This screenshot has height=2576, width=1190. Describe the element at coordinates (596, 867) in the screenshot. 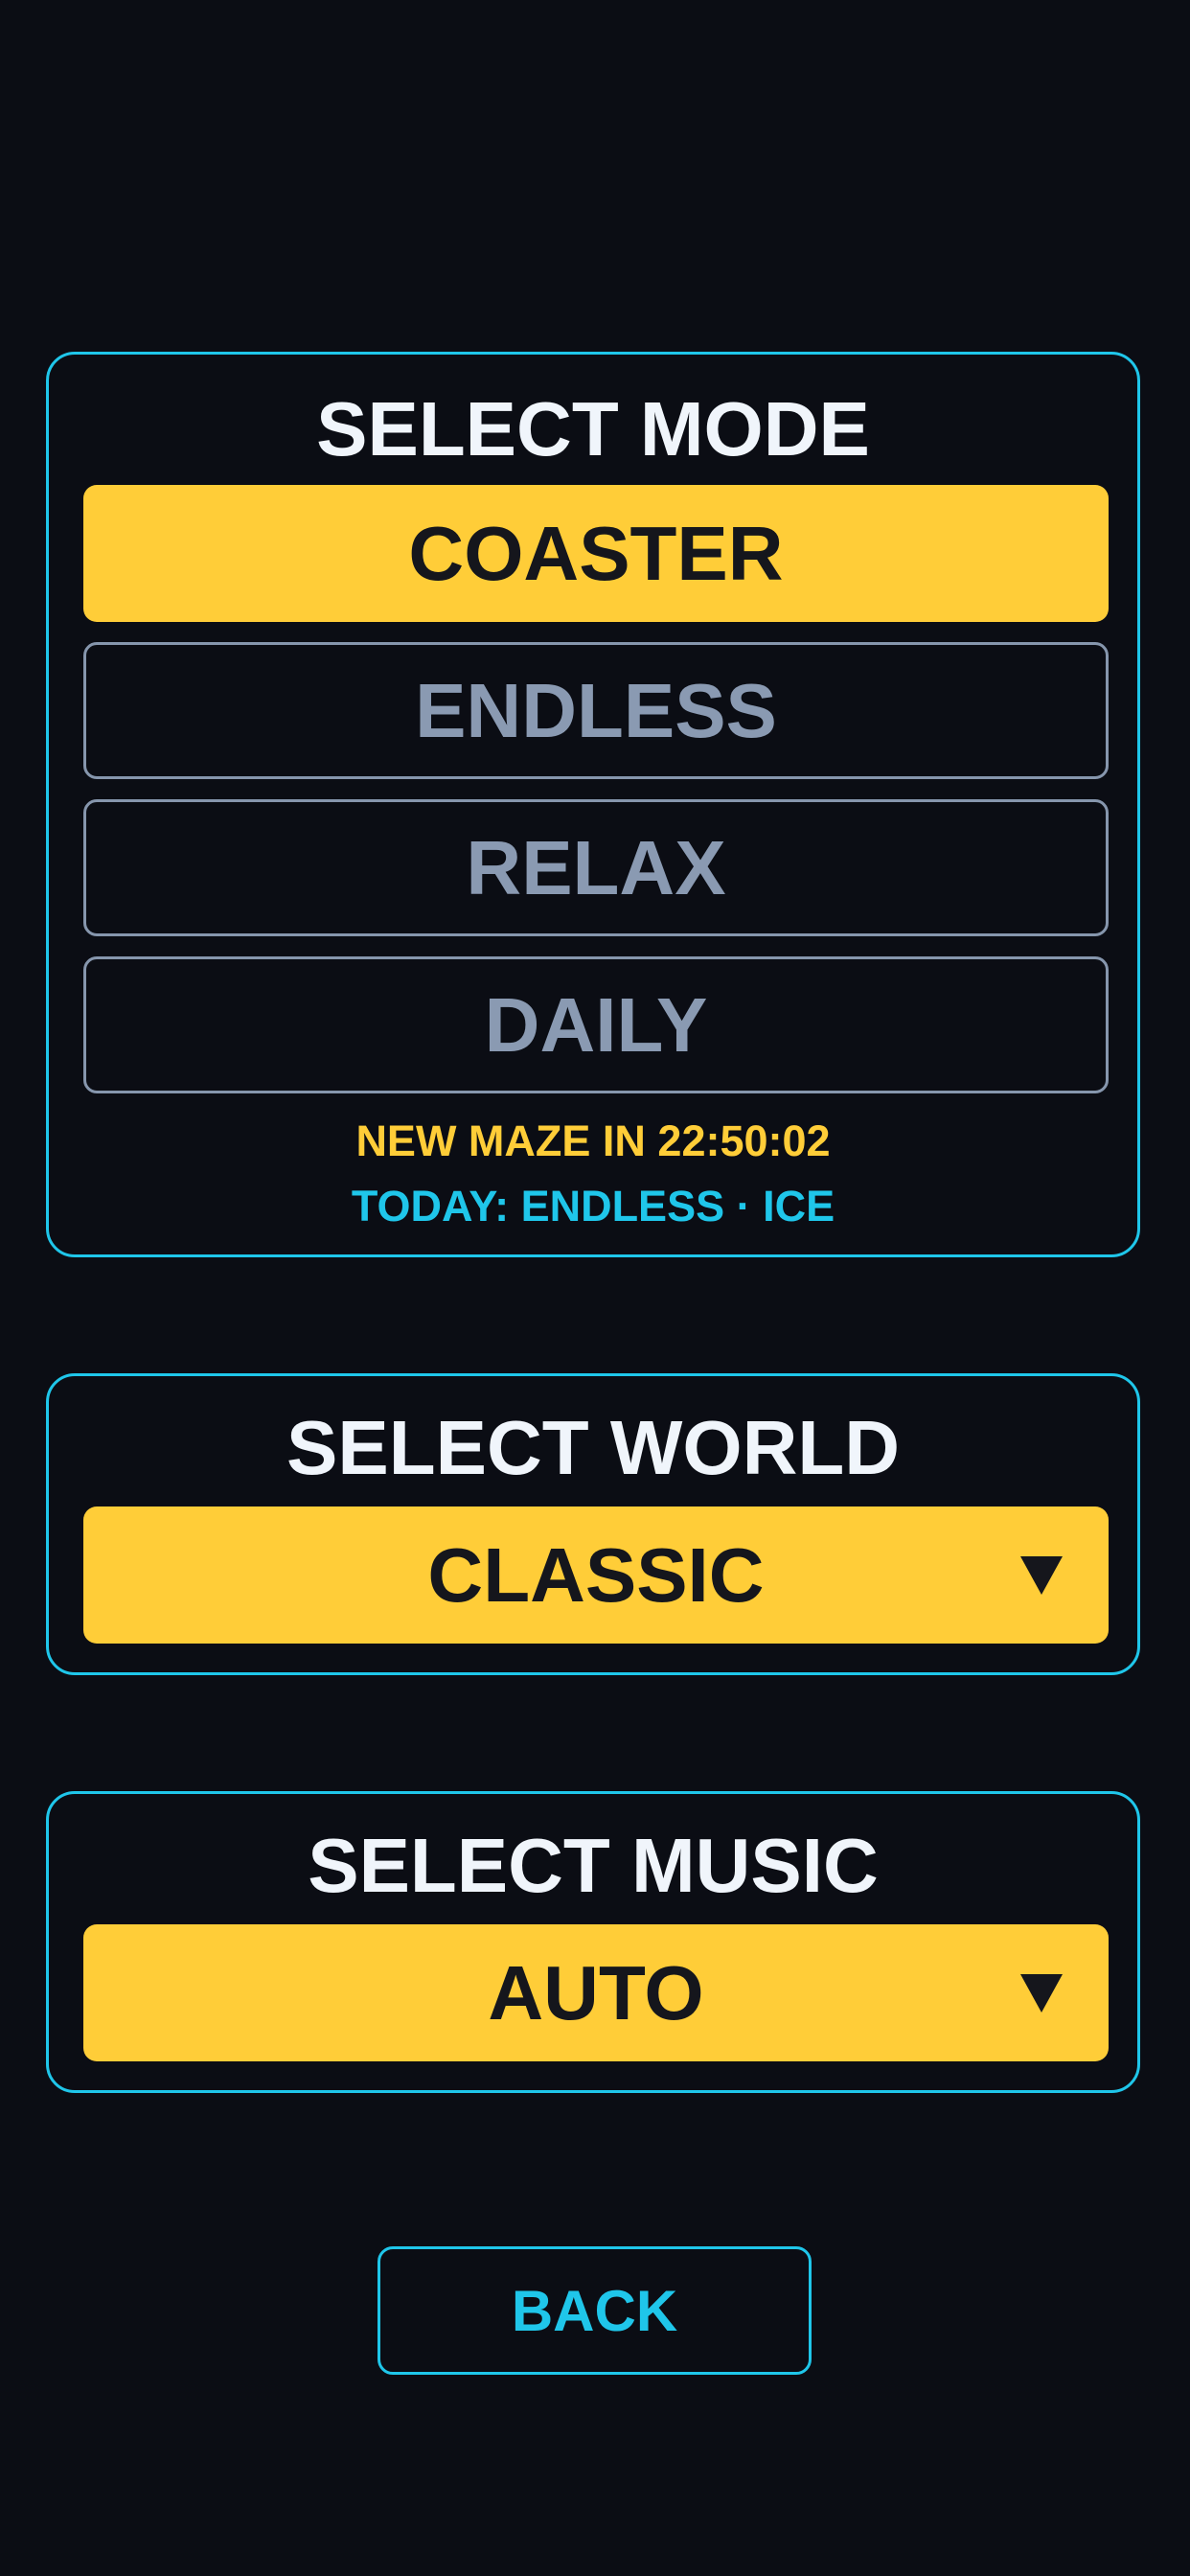

I see `mode-option-relax: RELAX` at that location.